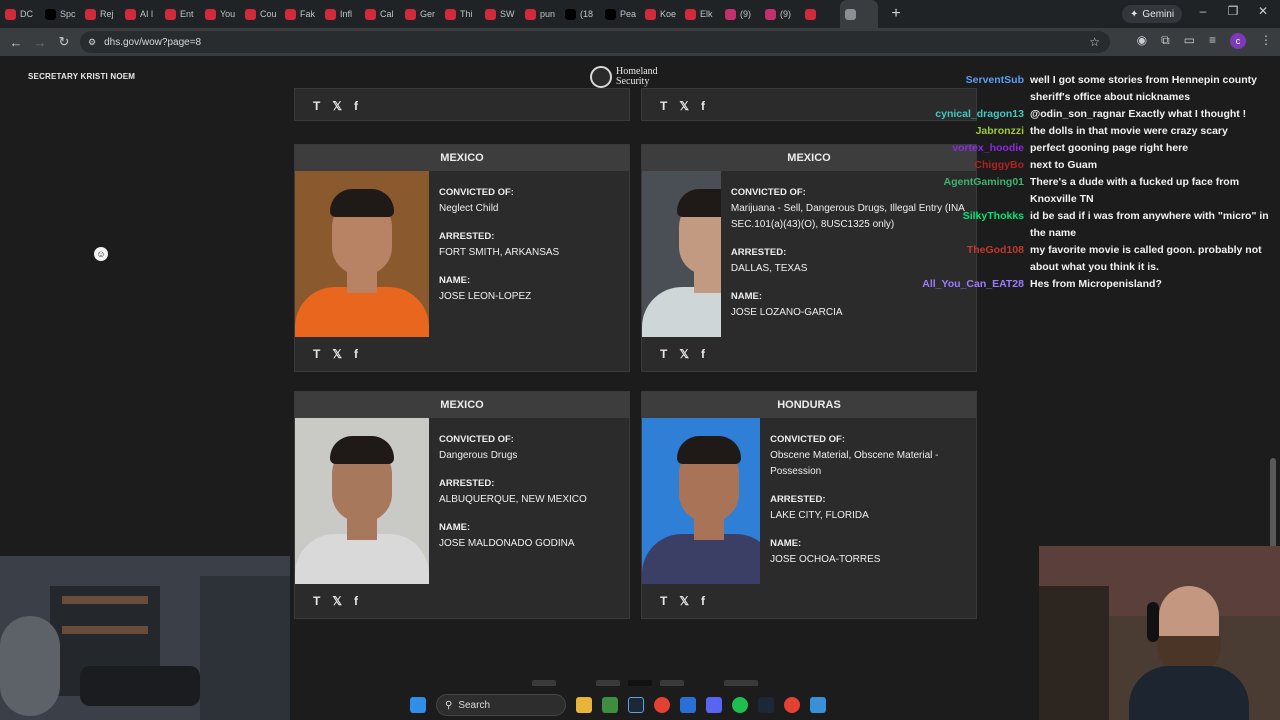 The height and width of the screenshot is (720, 1280). What do you see at coordinates (20, 14) in the screenshot?
I see `browser-tab: DC` at bounding box center [20, 14].